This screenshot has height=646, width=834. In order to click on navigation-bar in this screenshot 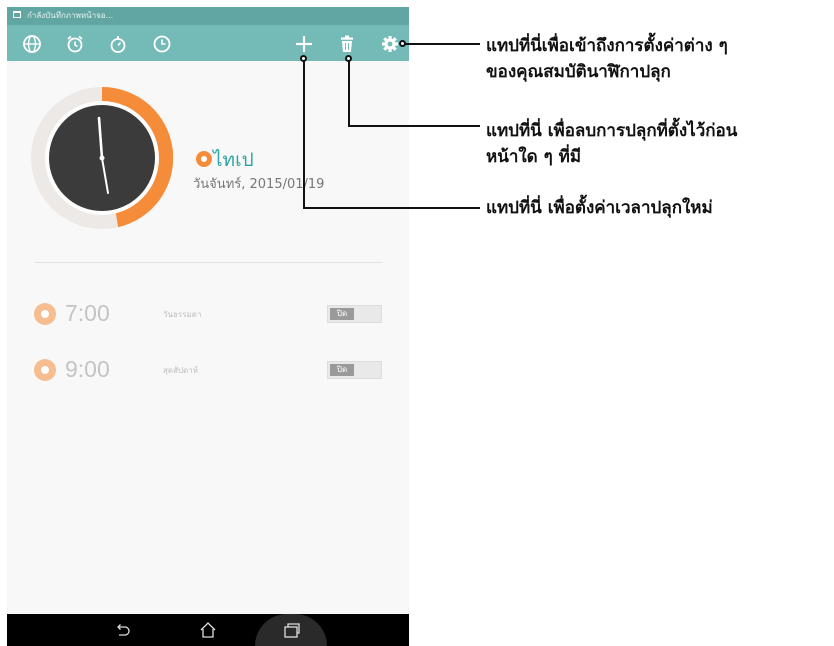, I will do `click(208, 630)`.